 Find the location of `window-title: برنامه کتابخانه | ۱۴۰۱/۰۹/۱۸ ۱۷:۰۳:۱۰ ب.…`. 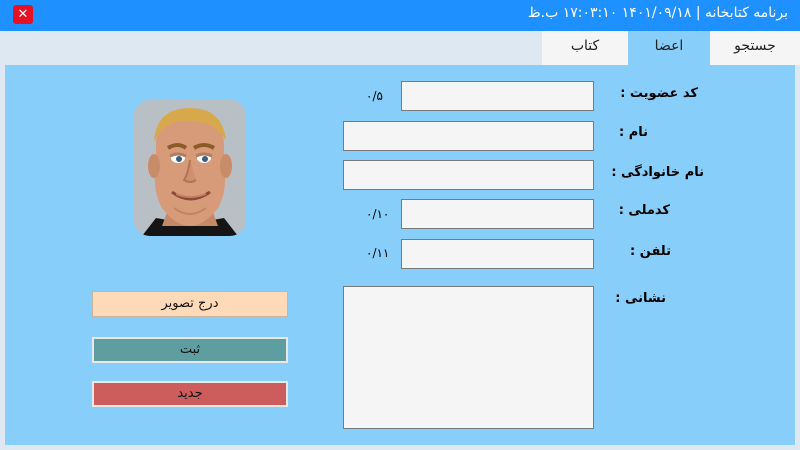

window-title: برنامه کتابخانه | ۱۴۰۱/۰۹/۱۸ ۱۷:۰۳:۱۰ ب.… is located at coordinates (657, 13).